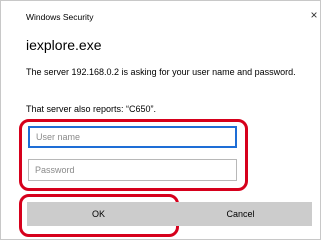 This screenshot has width=321, height=240. Describe the element at coordinates (132, 170) in the screenshot. I see `password-input` at that location.